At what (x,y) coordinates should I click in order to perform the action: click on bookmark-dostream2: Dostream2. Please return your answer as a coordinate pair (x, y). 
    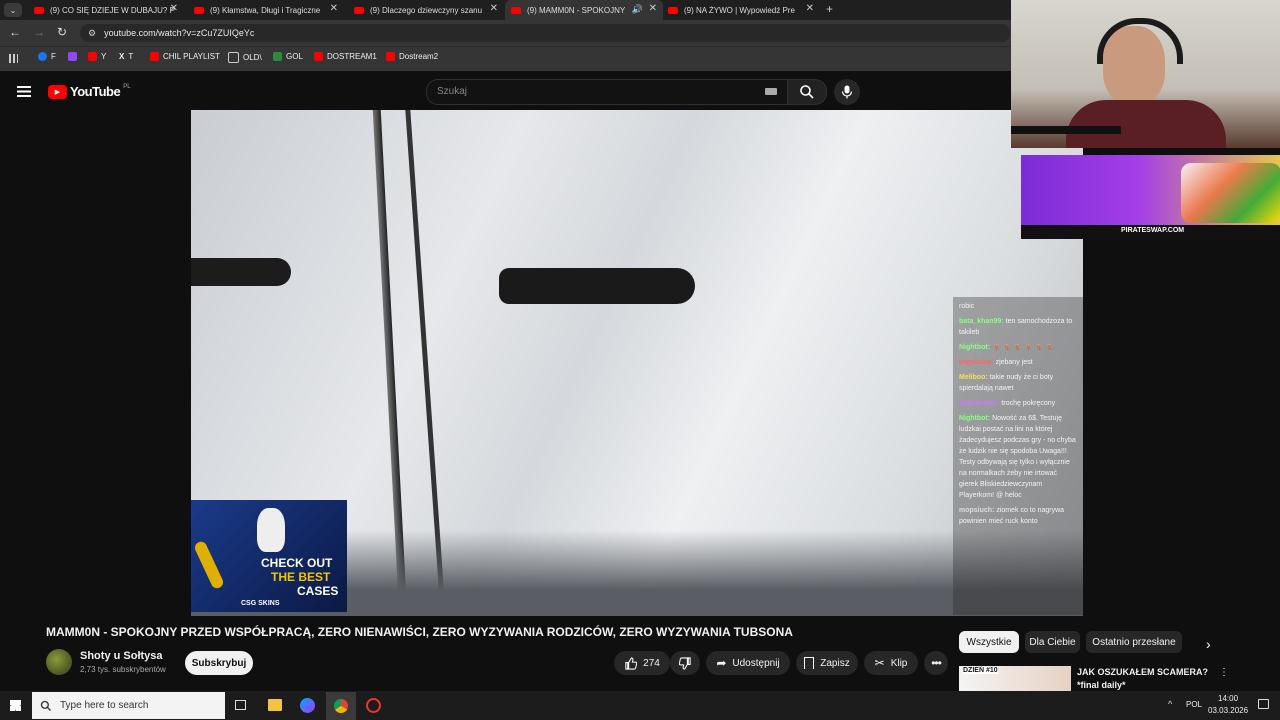
    Looking at the image, I should click on (412, 56).